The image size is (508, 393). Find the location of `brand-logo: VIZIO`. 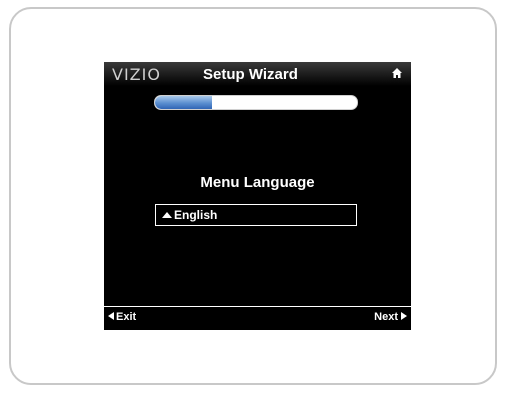

brand-logo: VIZIO is located at coordinates (136, 74).